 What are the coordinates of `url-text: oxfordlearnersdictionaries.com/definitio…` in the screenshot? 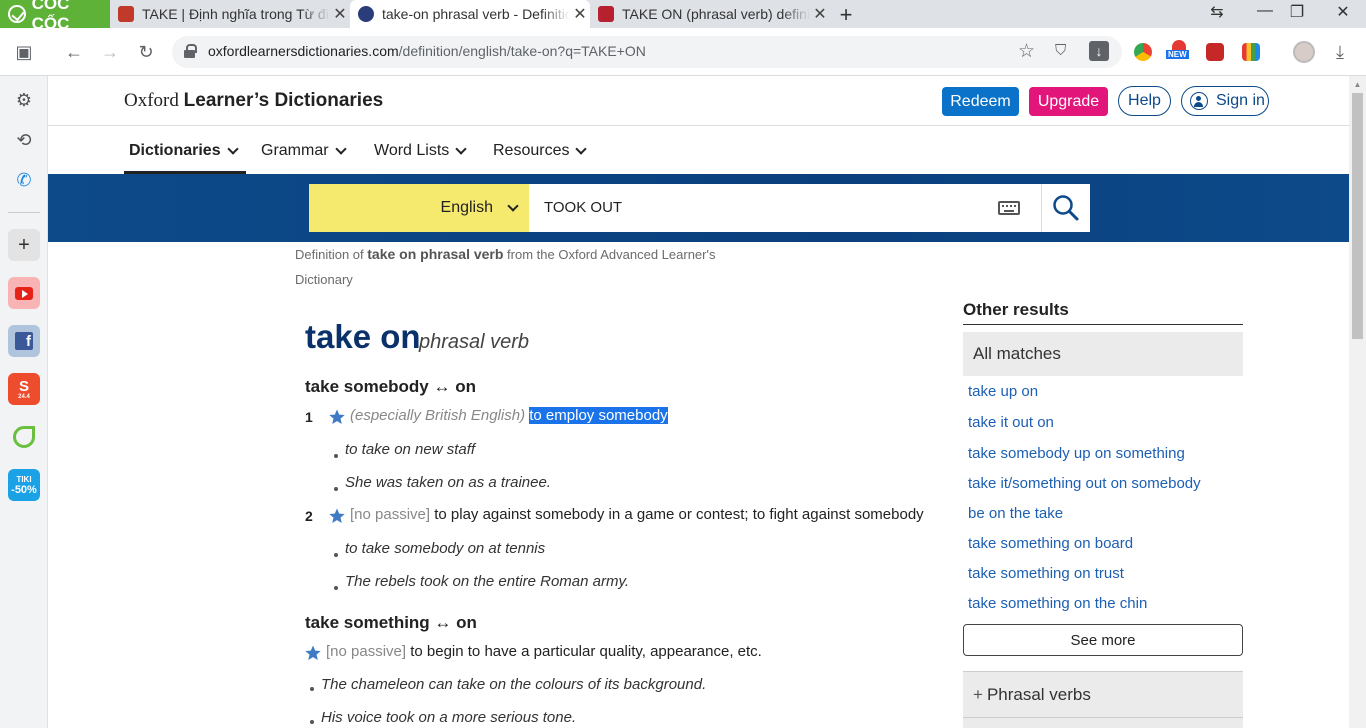 It's located at (427, 51).